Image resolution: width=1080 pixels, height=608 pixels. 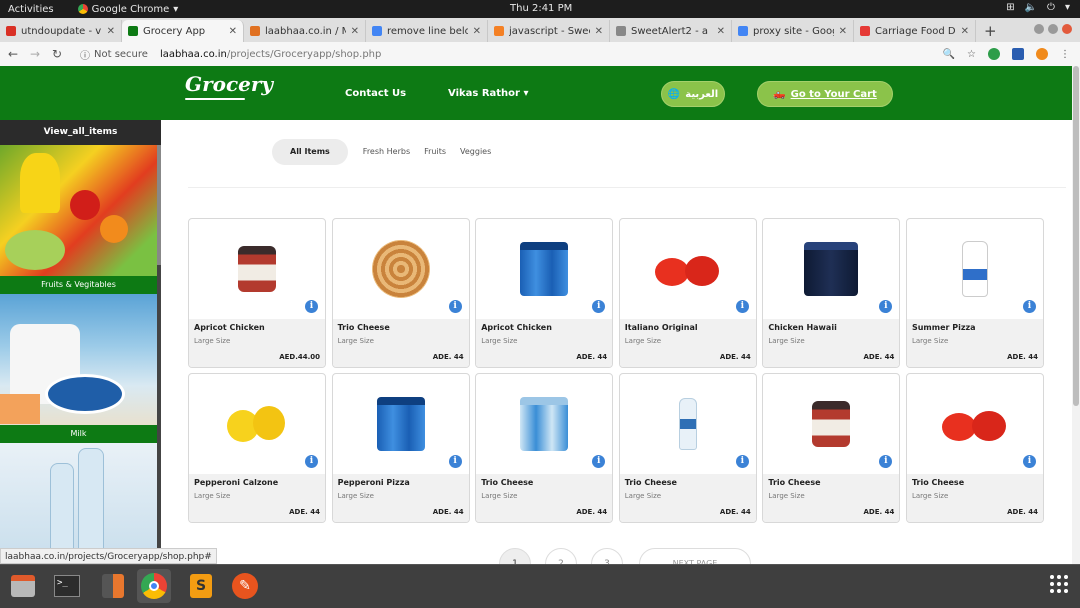 I want to click on show-applications-icon, so click(x=1059, y=584).